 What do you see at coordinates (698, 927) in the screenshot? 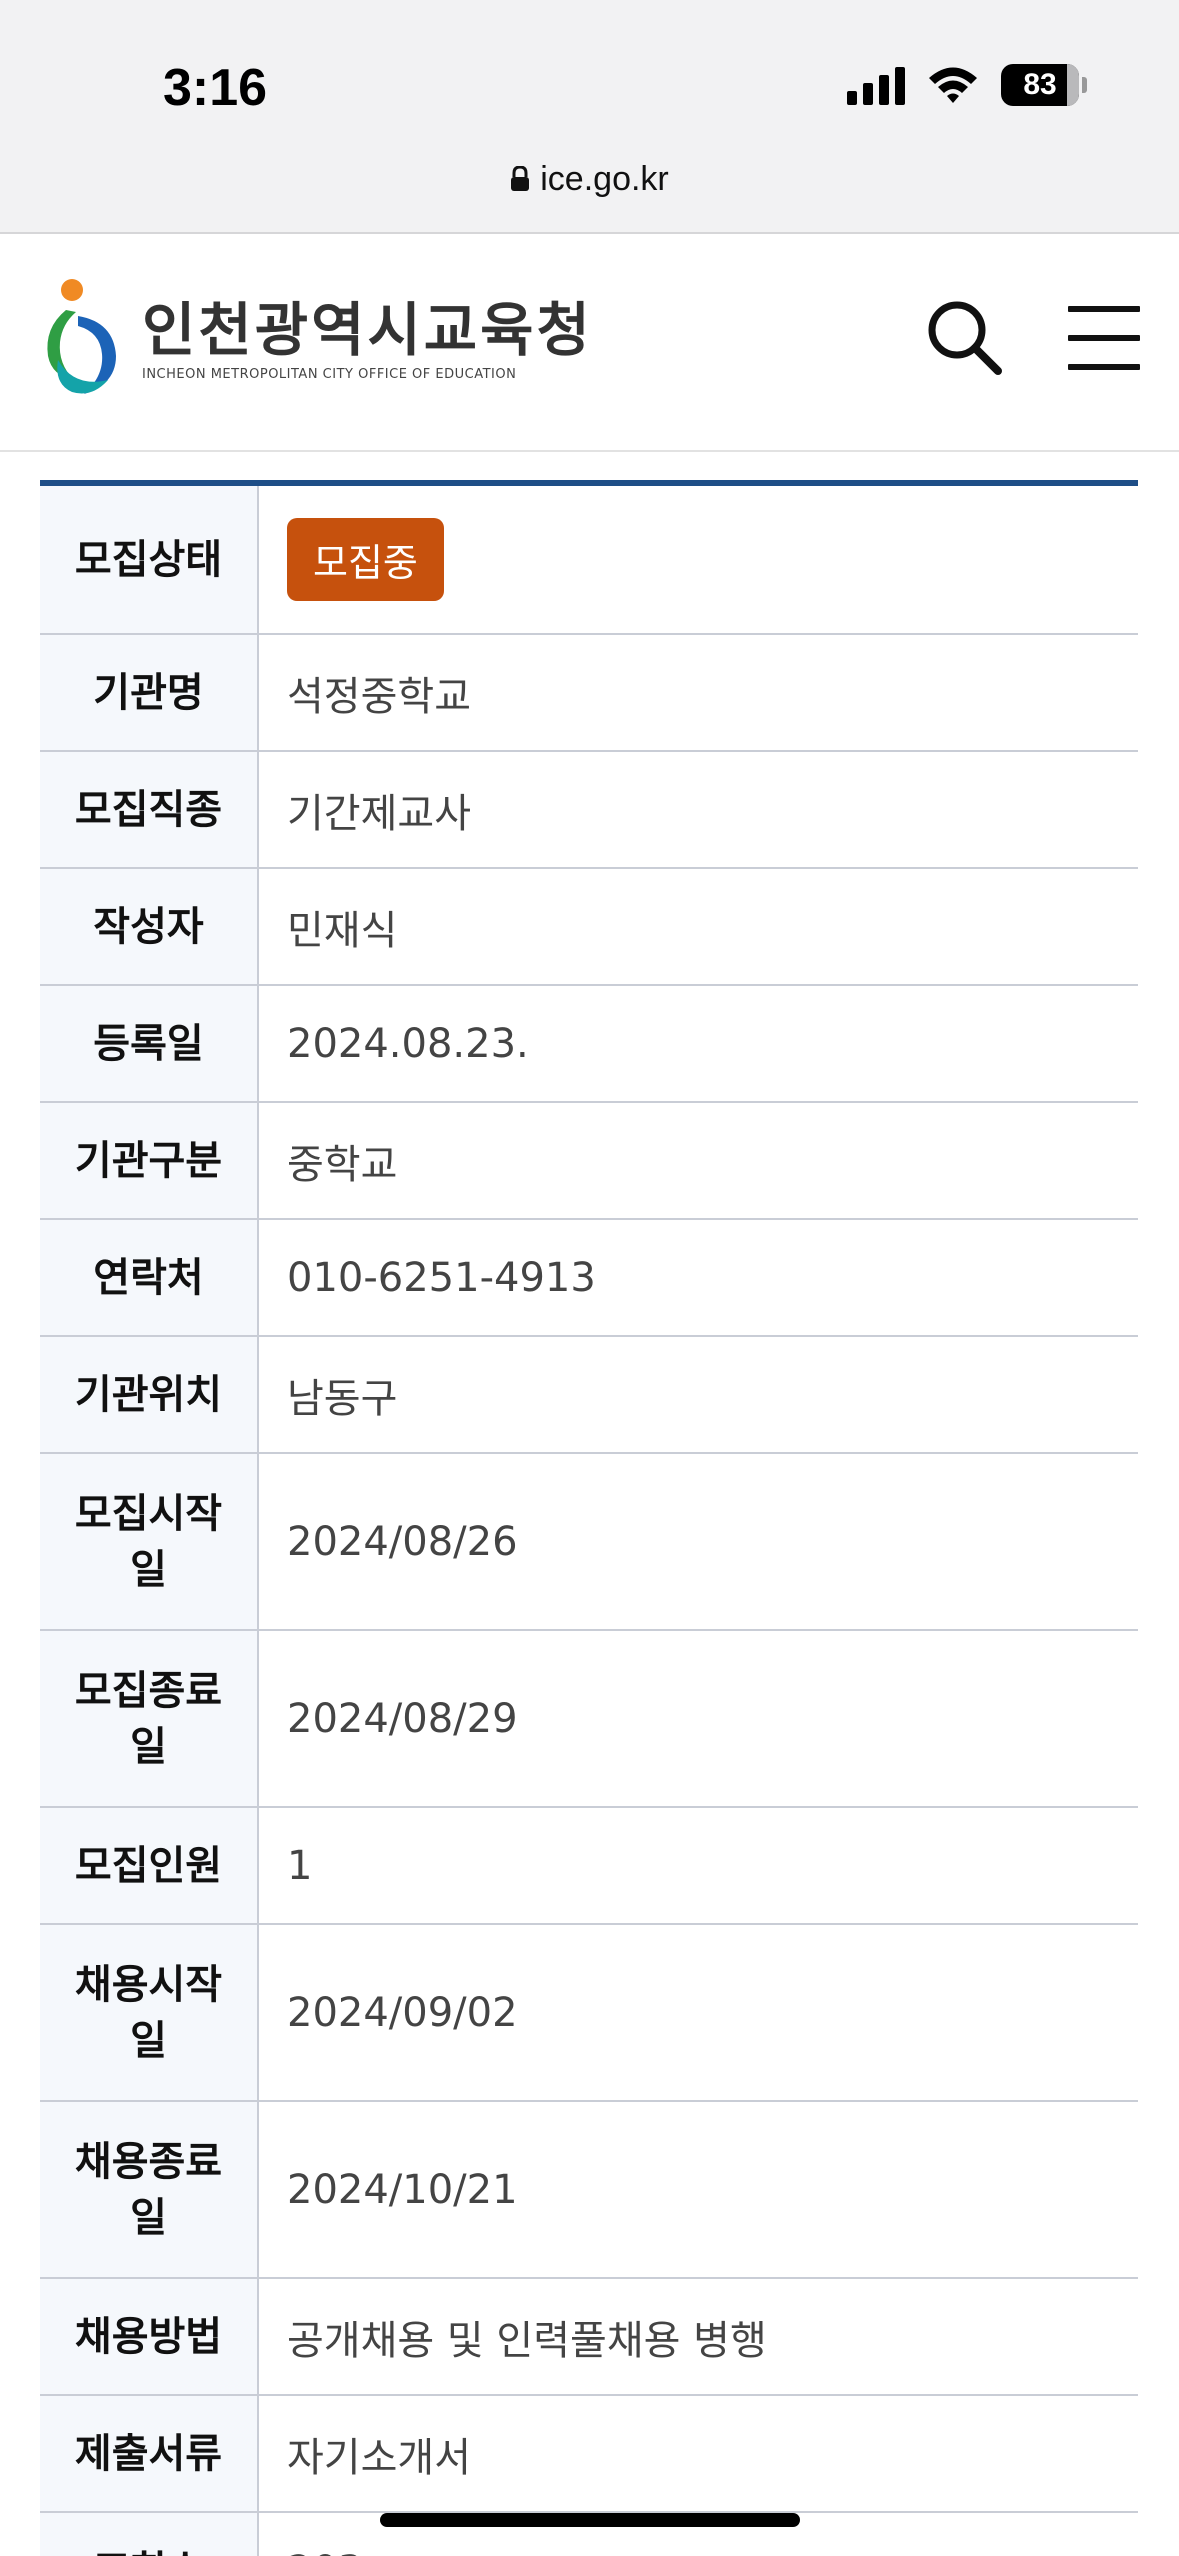
I see `row-value: 민재식` at bounding box center [698, 927].